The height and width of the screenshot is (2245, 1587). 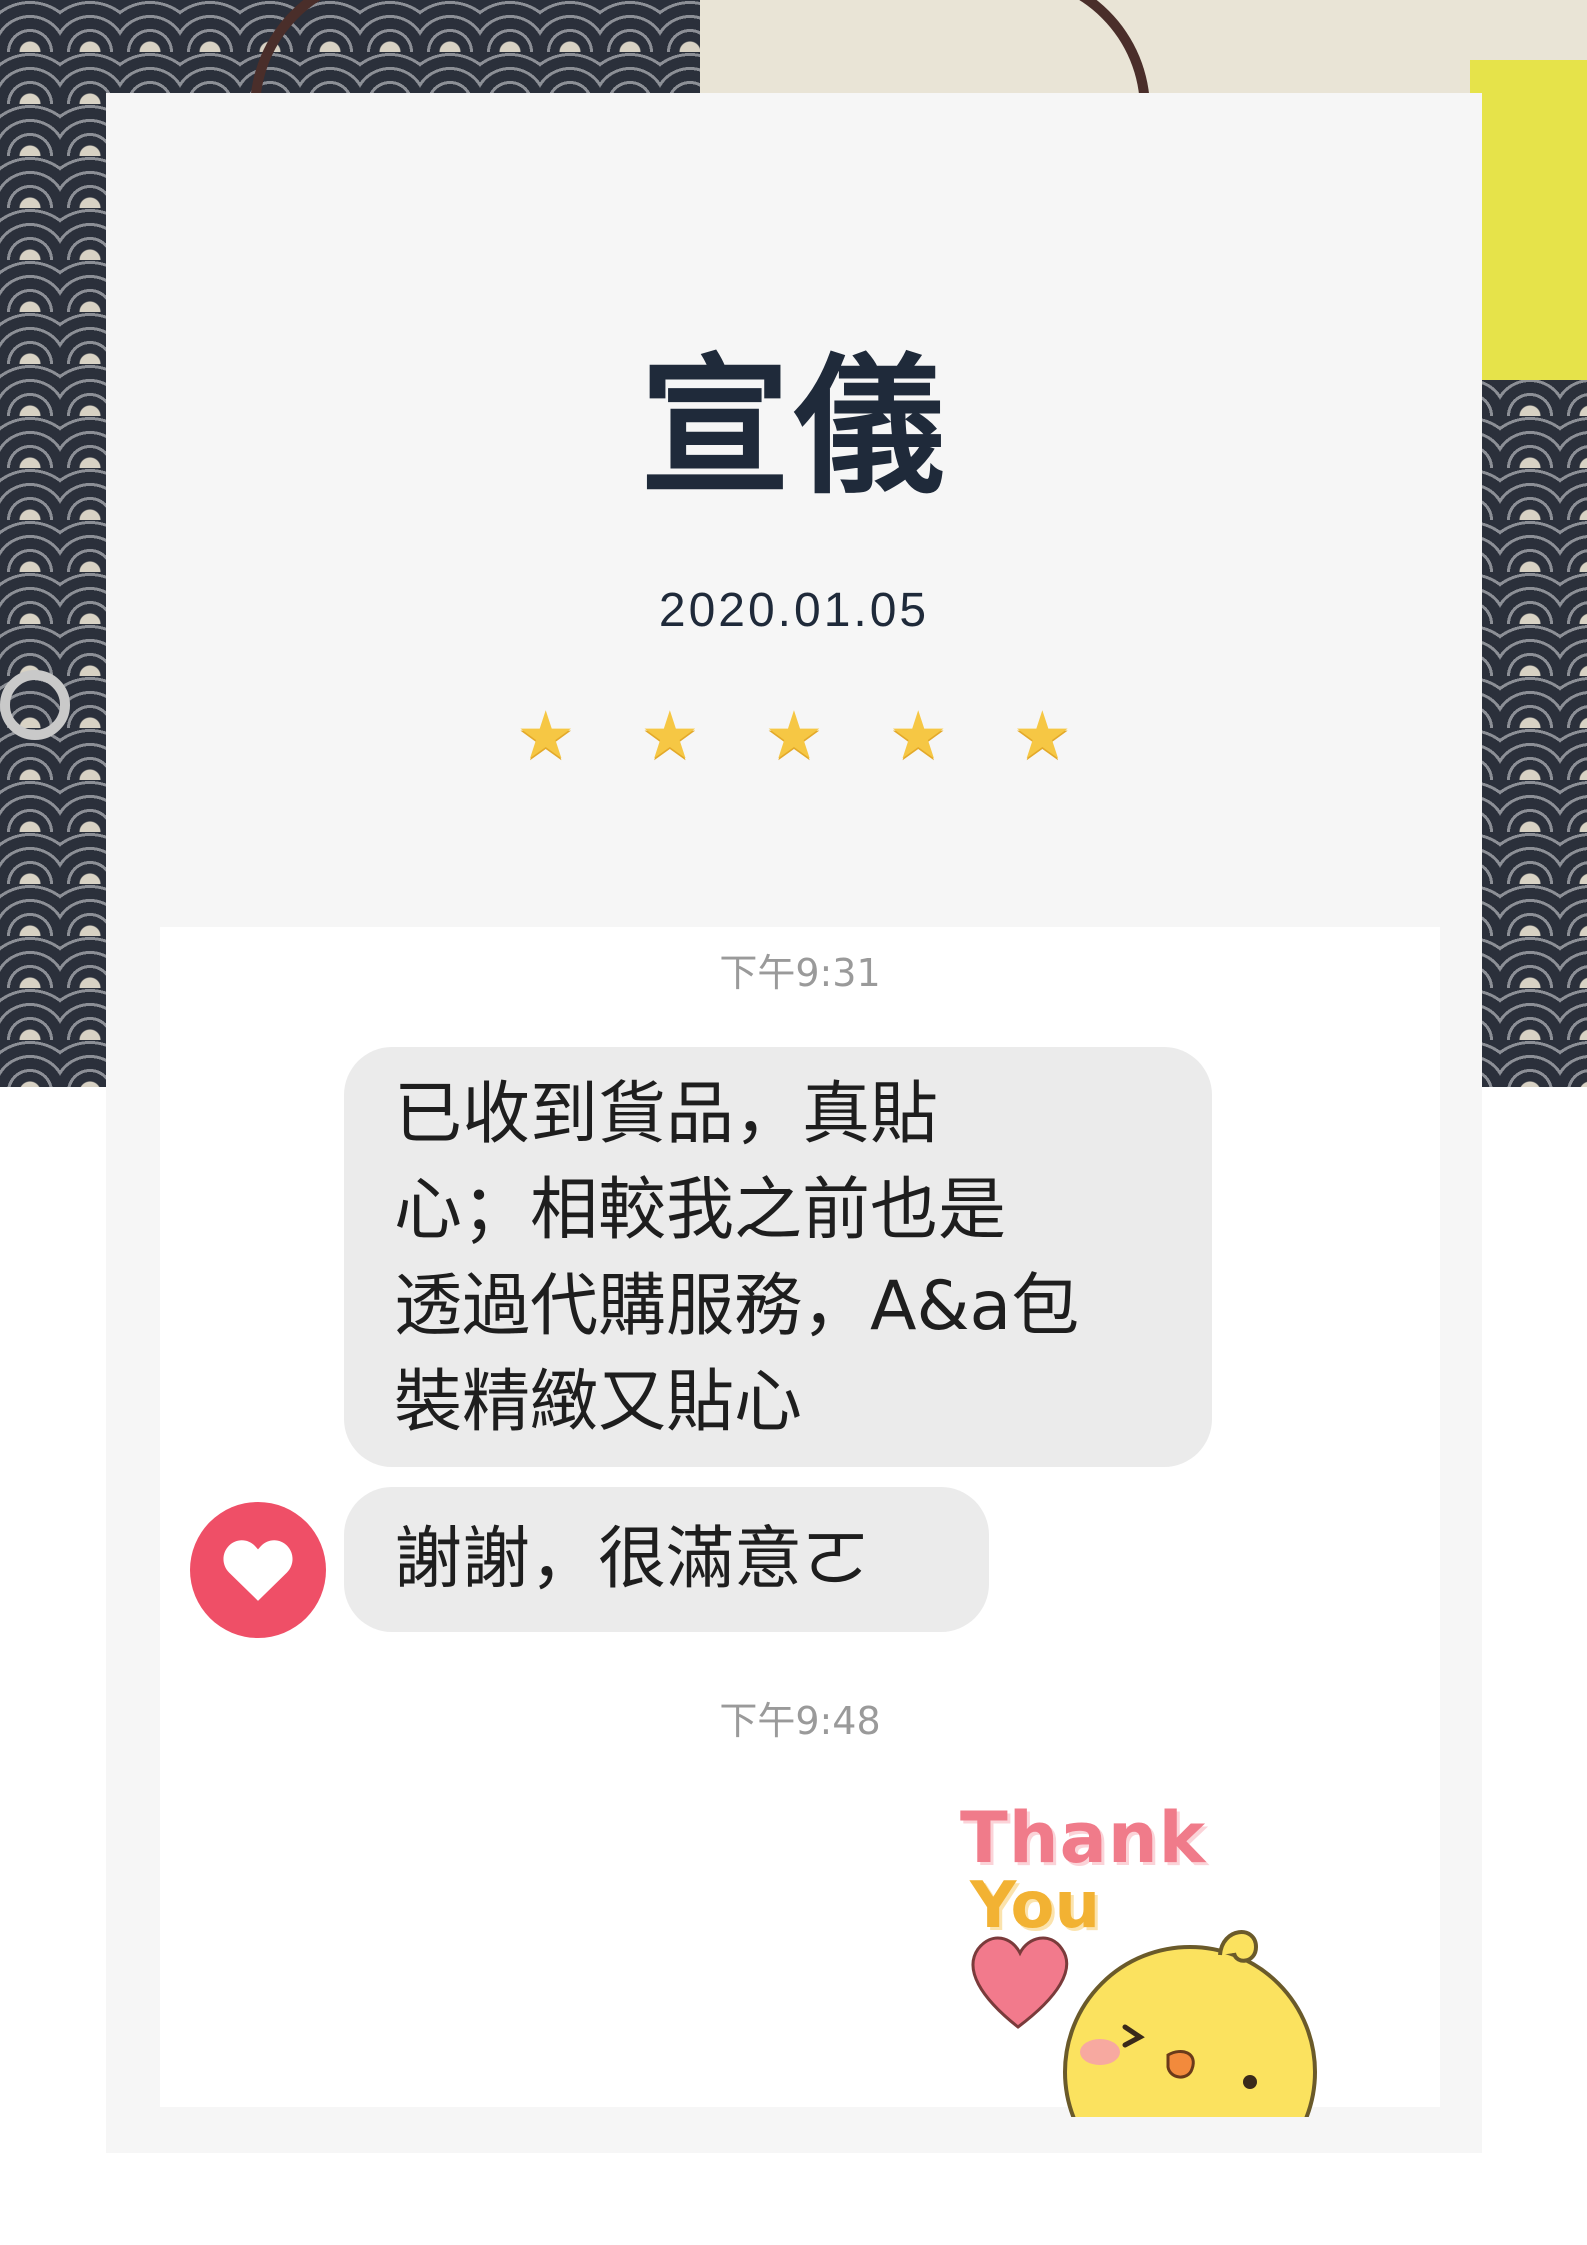 What do you see at coordinates (598, 1402) in the screenshot?
I see `message-line: 裝精緻又貼心` at bounding box center [598, 1402].